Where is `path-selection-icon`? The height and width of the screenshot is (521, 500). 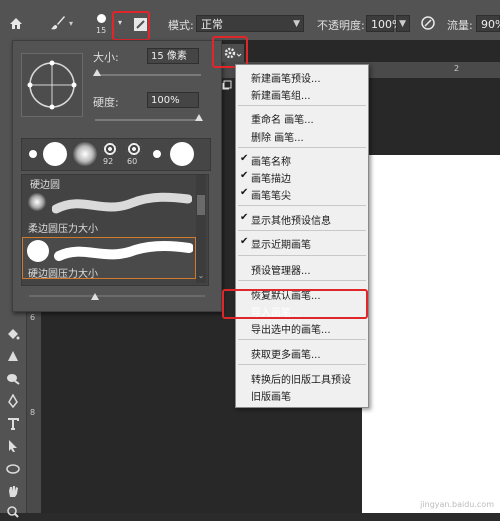
path-selection-icon is located at coordinates (13, 446).